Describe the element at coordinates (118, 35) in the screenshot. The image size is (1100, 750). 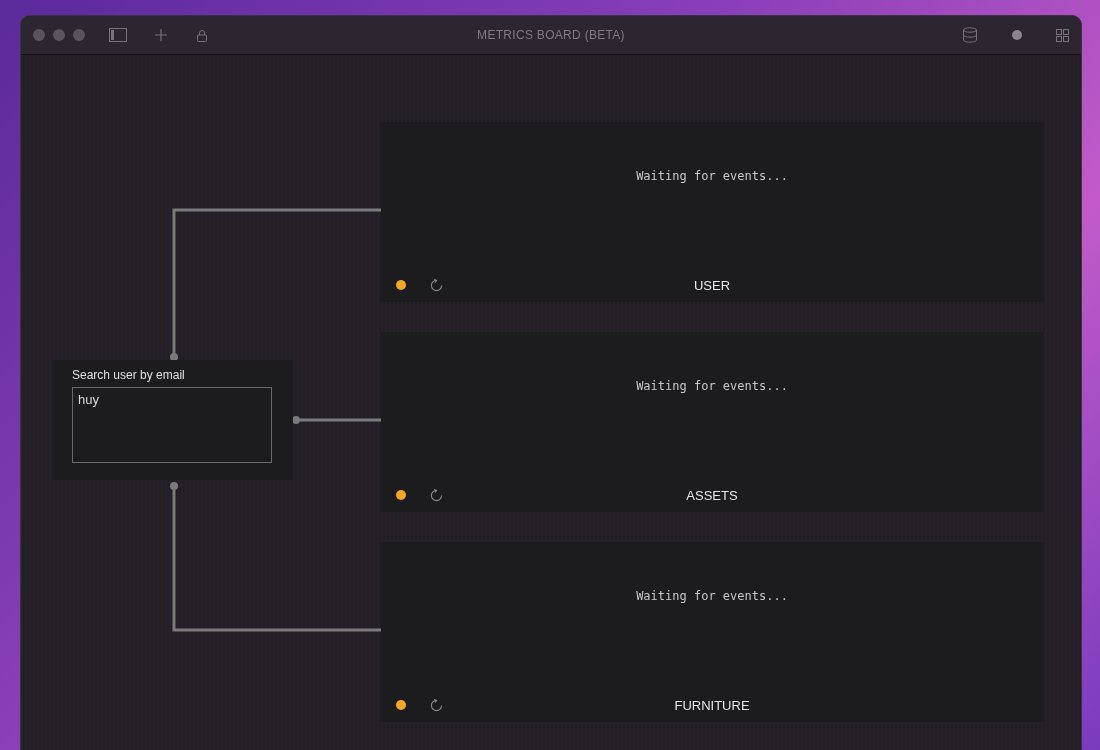
I see `sidebar-icon` at that location.